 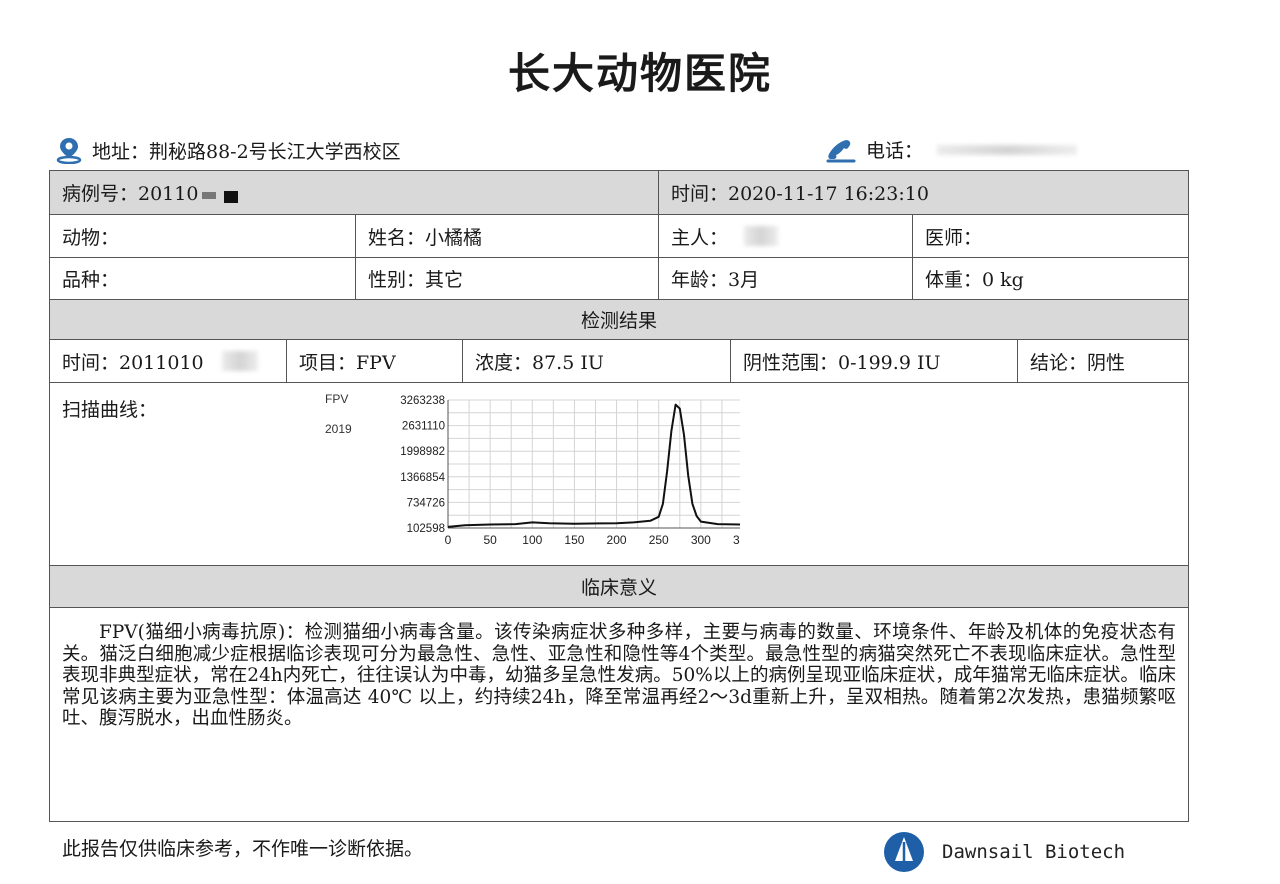 I want to click on negative-range-field: 阴性范围：0-199.9 IU, so click(x=873, y=361).